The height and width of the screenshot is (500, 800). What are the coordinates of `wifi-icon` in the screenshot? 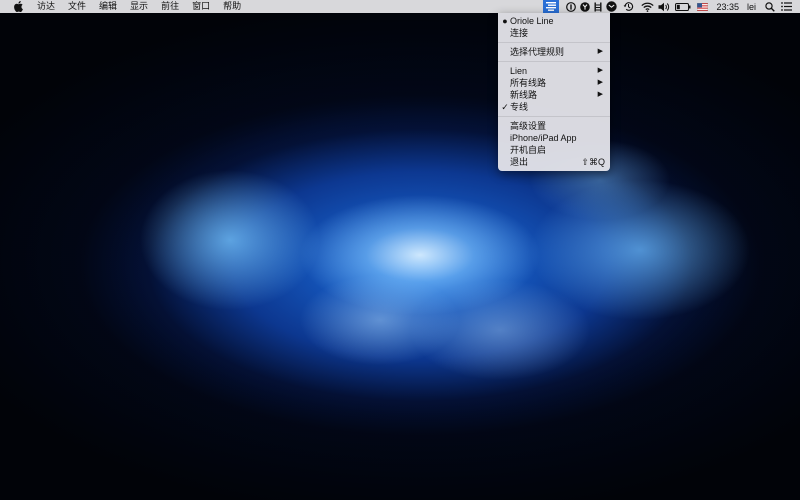 It's located at (647, 6).